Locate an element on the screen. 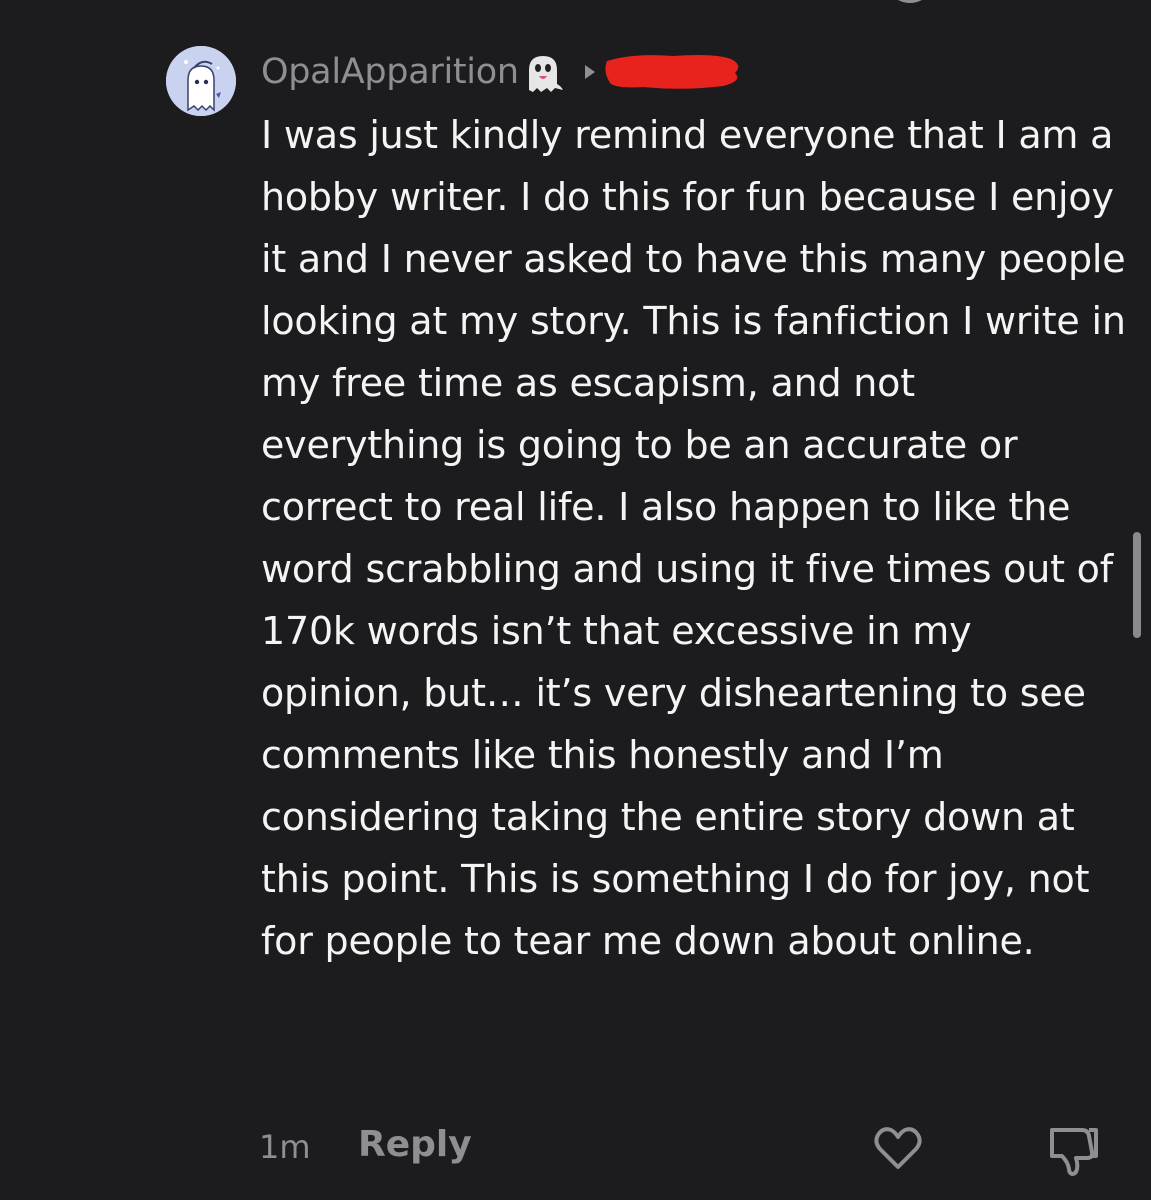 The height and width of the screenshot is (1200, 1151). reply-button: Reply is located at coordinates (415, 1144).